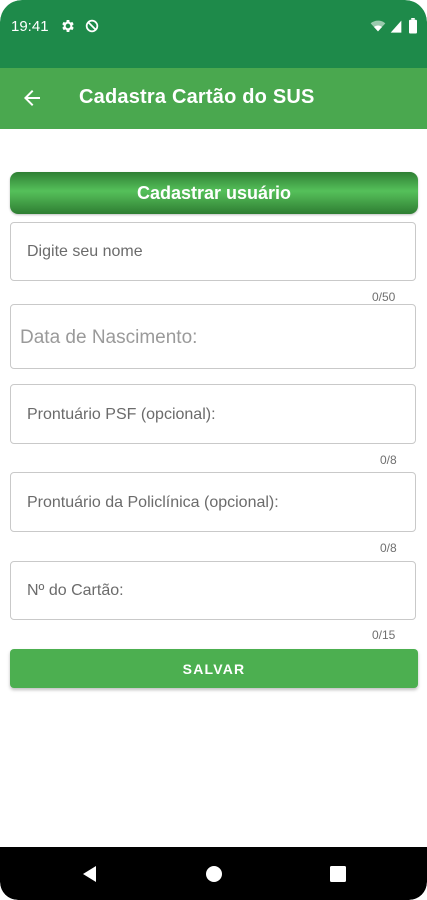 The height and width of the screenshot is (900, 427). What do you see at coordinates (413, 26) in the screenshot?
I see `battery-icon` at bounding box center [413, 26].